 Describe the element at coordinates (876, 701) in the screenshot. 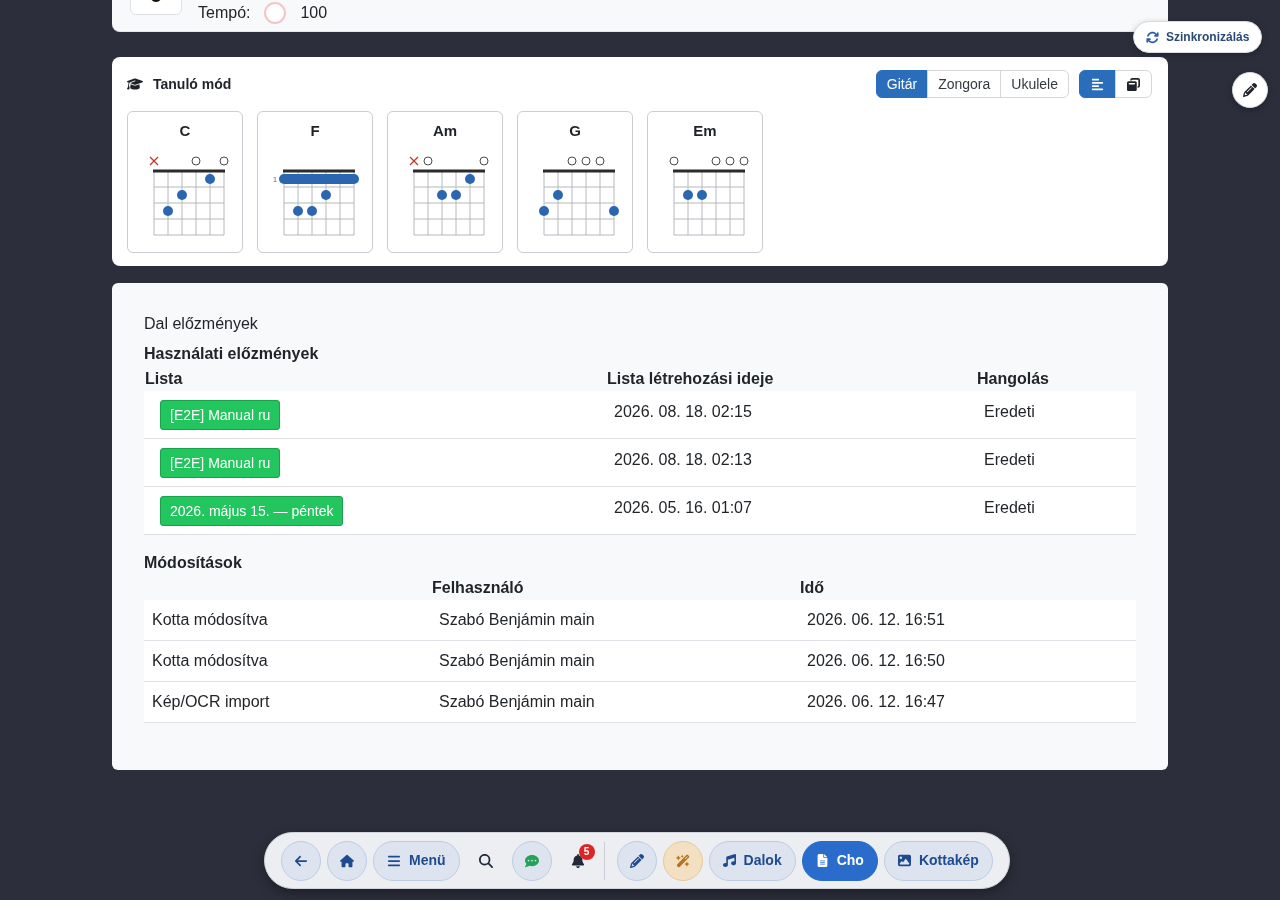

I see `date-cell: 2026. 06. 12. 16:47` at that location.